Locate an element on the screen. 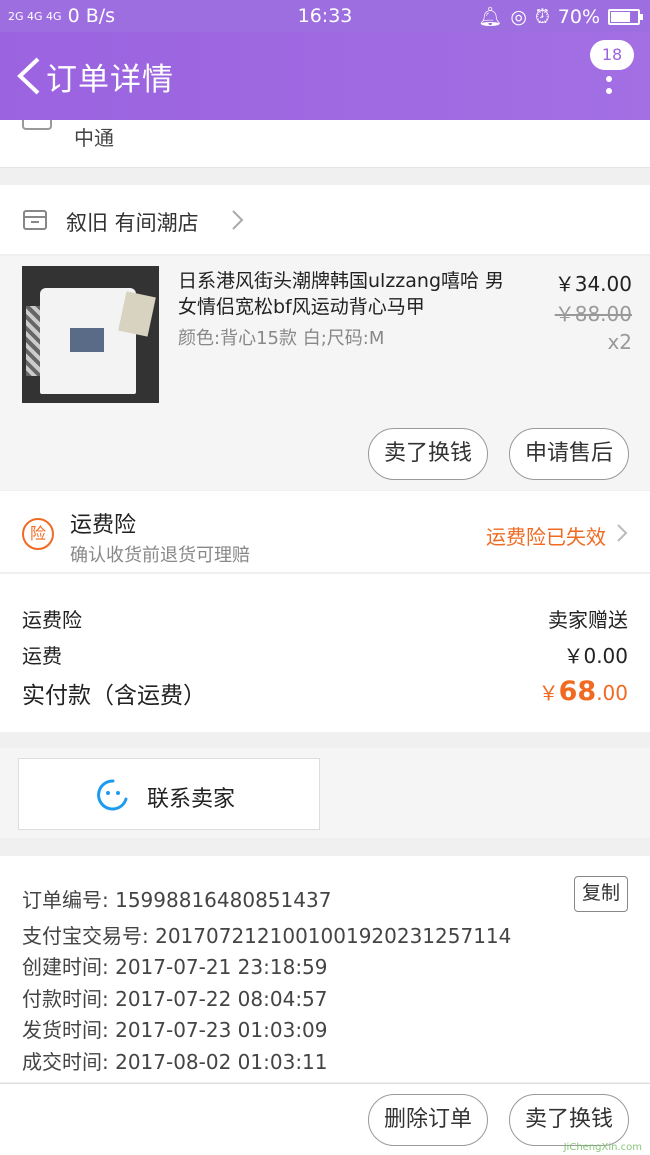 This screenshot has width=650, height=1155. insurance-status: 运费险已失效 is located at coordinates (546, 537).